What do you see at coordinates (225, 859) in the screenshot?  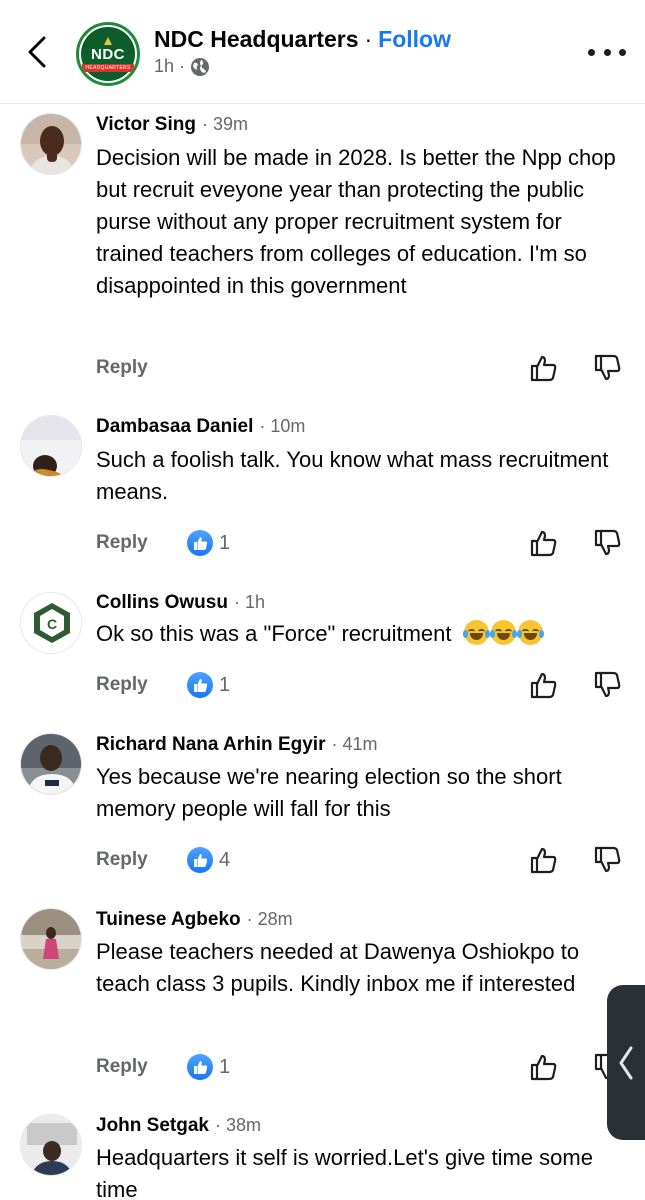 I see `like-count: 4` at bounding box center [225, 859].